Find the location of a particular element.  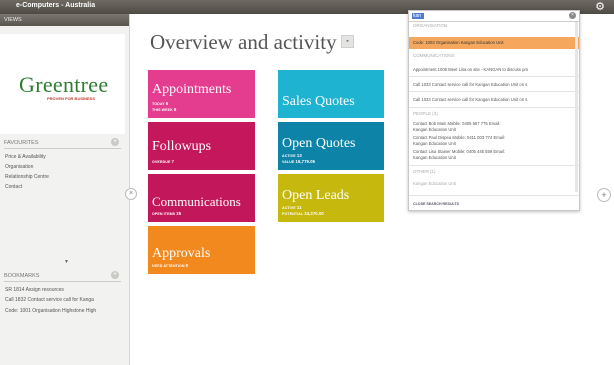

tile-meta: THIS WEEK 8 is located at coordinates (164, 109).